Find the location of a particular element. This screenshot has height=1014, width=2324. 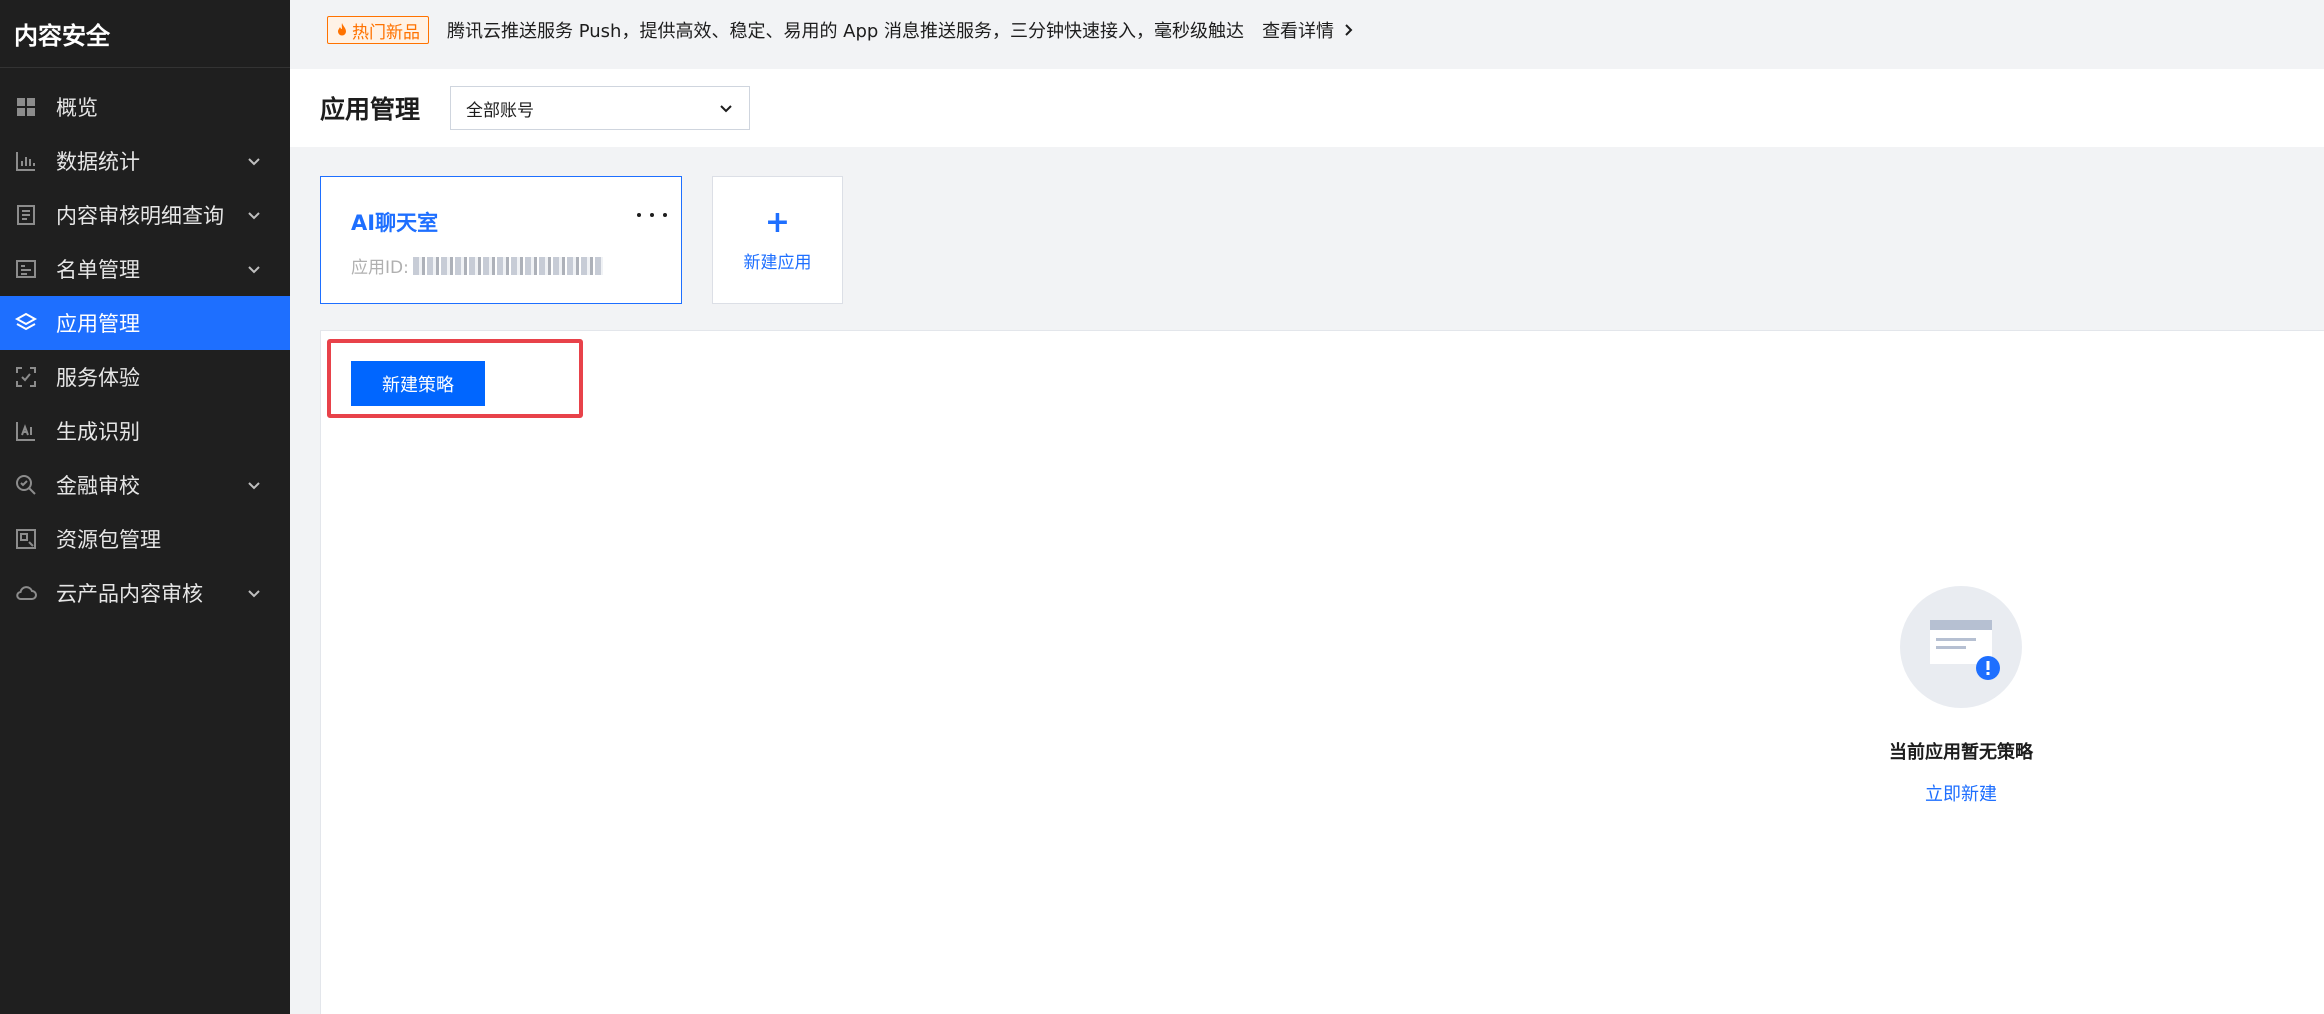

sidebar-item-label: 云产品内容审核 is located at coordinates (129, 594).